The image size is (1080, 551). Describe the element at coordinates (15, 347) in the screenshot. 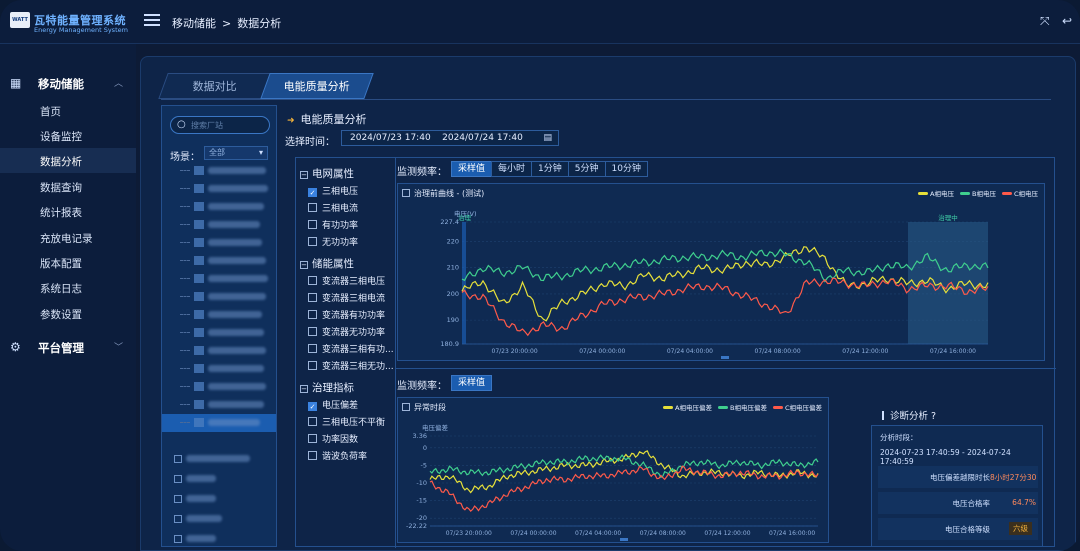

I see `gear-icon: ⚙` at that location.